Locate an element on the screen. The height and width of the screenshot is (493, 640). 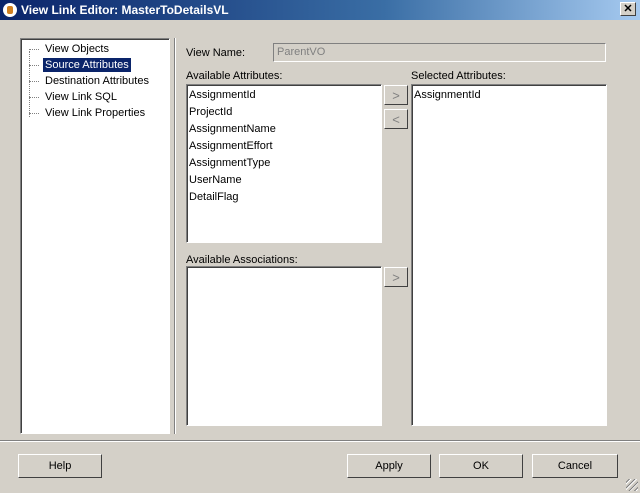
tree-item-view-objects: View Objects is located at coordinates (70, 49).